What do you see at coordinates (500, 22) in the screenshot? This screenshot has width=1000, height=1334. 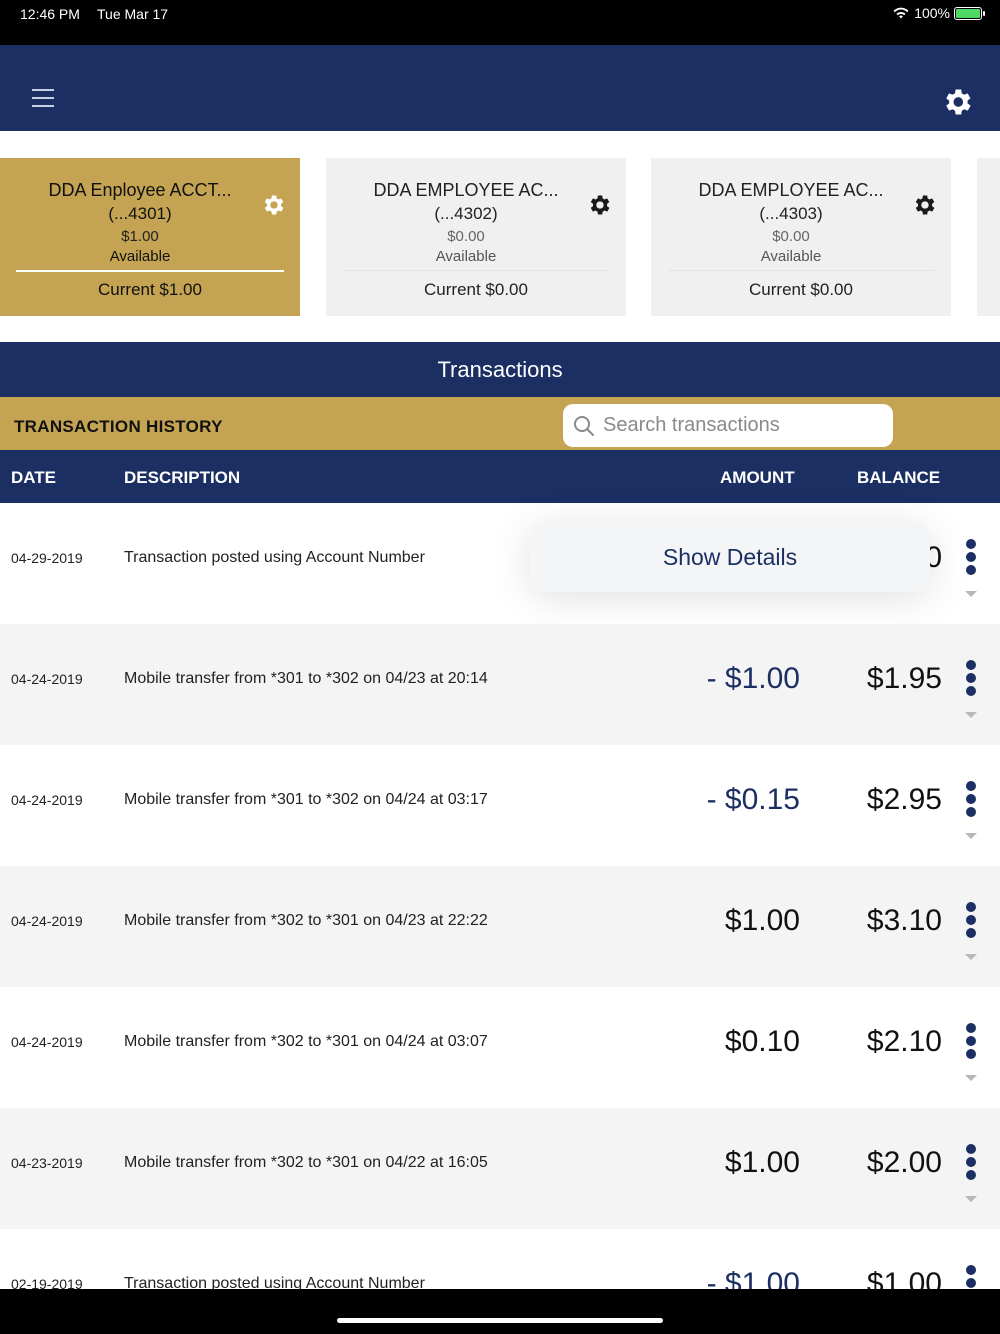 I see `status-bar: 12:46 PM Tue Mar 17 100%` at bounding box center [500, 22].